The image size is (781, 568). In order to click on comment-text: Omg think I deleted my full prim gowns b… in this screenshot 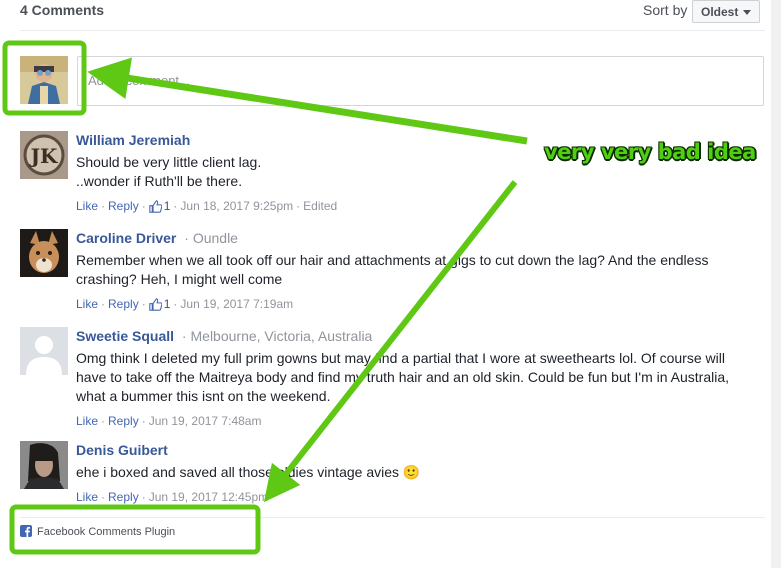, I will do `click(420, 377)`.